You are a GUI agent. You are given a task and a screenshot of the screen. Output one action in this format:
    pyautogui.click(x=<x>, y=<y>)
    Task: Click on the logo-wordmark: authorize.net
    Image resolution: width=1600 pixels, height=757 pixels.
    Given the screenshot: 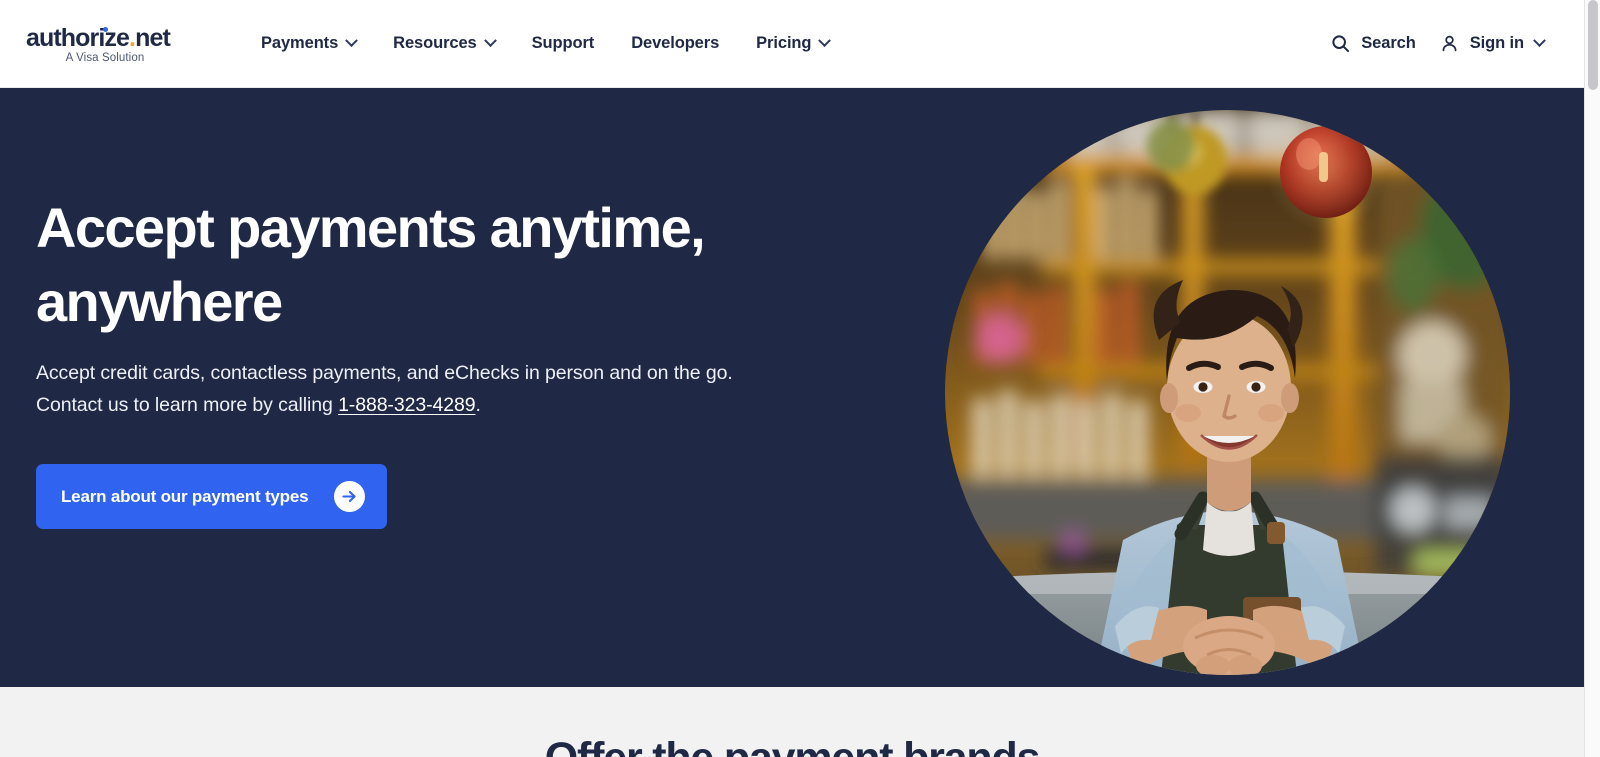 What is the action you would take?
    pyautogui.click(x=106, y=38)
    